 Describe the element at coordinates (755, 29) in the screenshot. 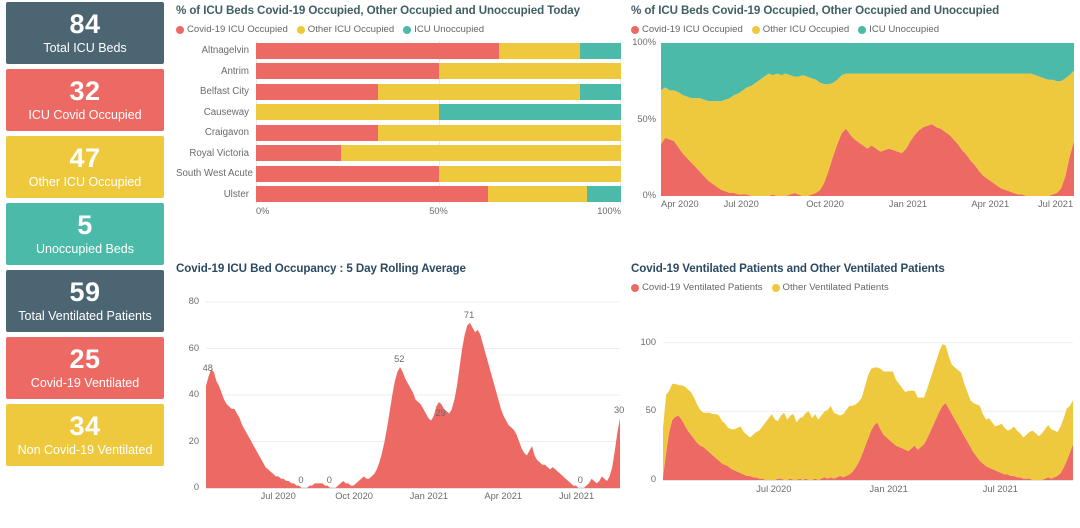

I see `legend-swatch-yellow` at that location.